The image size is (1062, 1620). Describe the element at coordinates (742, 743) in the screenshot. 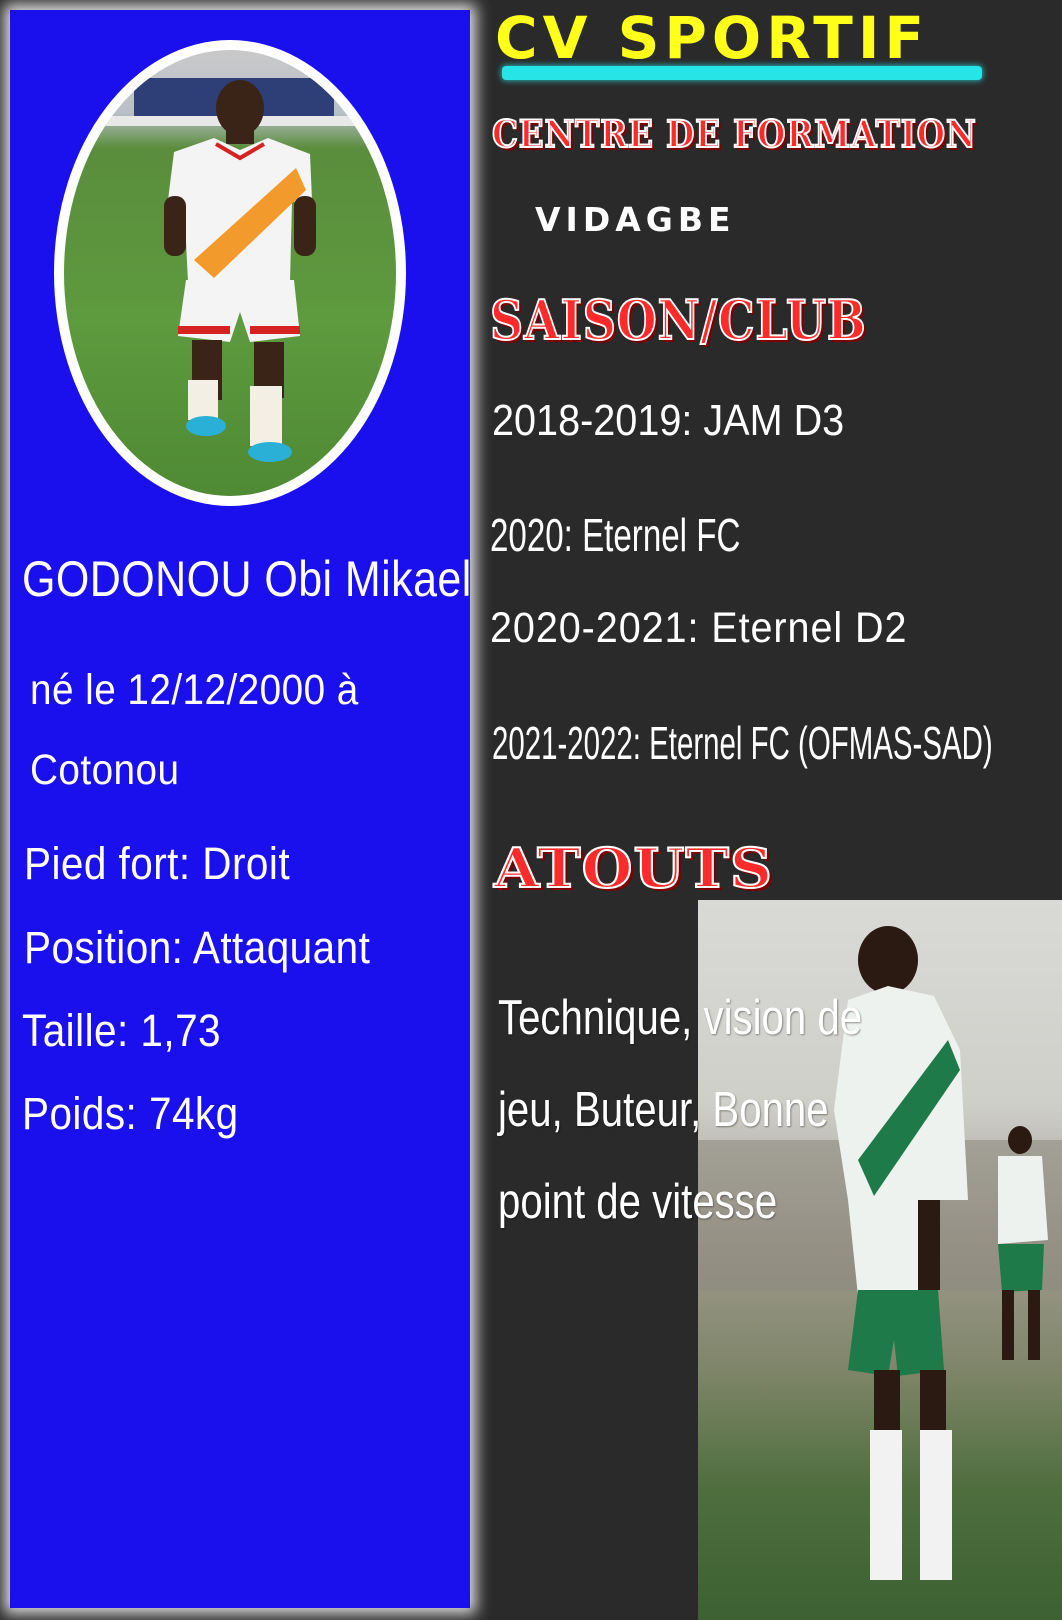

I see `club-item: 2021-2022: Eternel FC (OFMAS-SAD)` at that location.